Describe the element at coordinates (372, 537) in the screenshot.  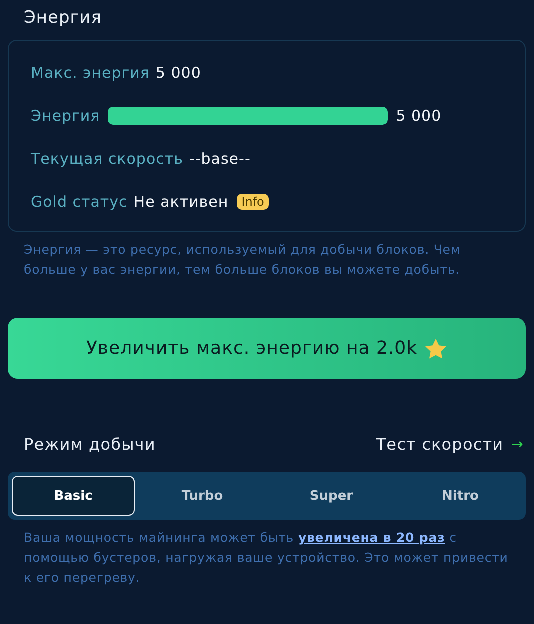
I see `boost-link: увеличена в 20 раз` at that location.